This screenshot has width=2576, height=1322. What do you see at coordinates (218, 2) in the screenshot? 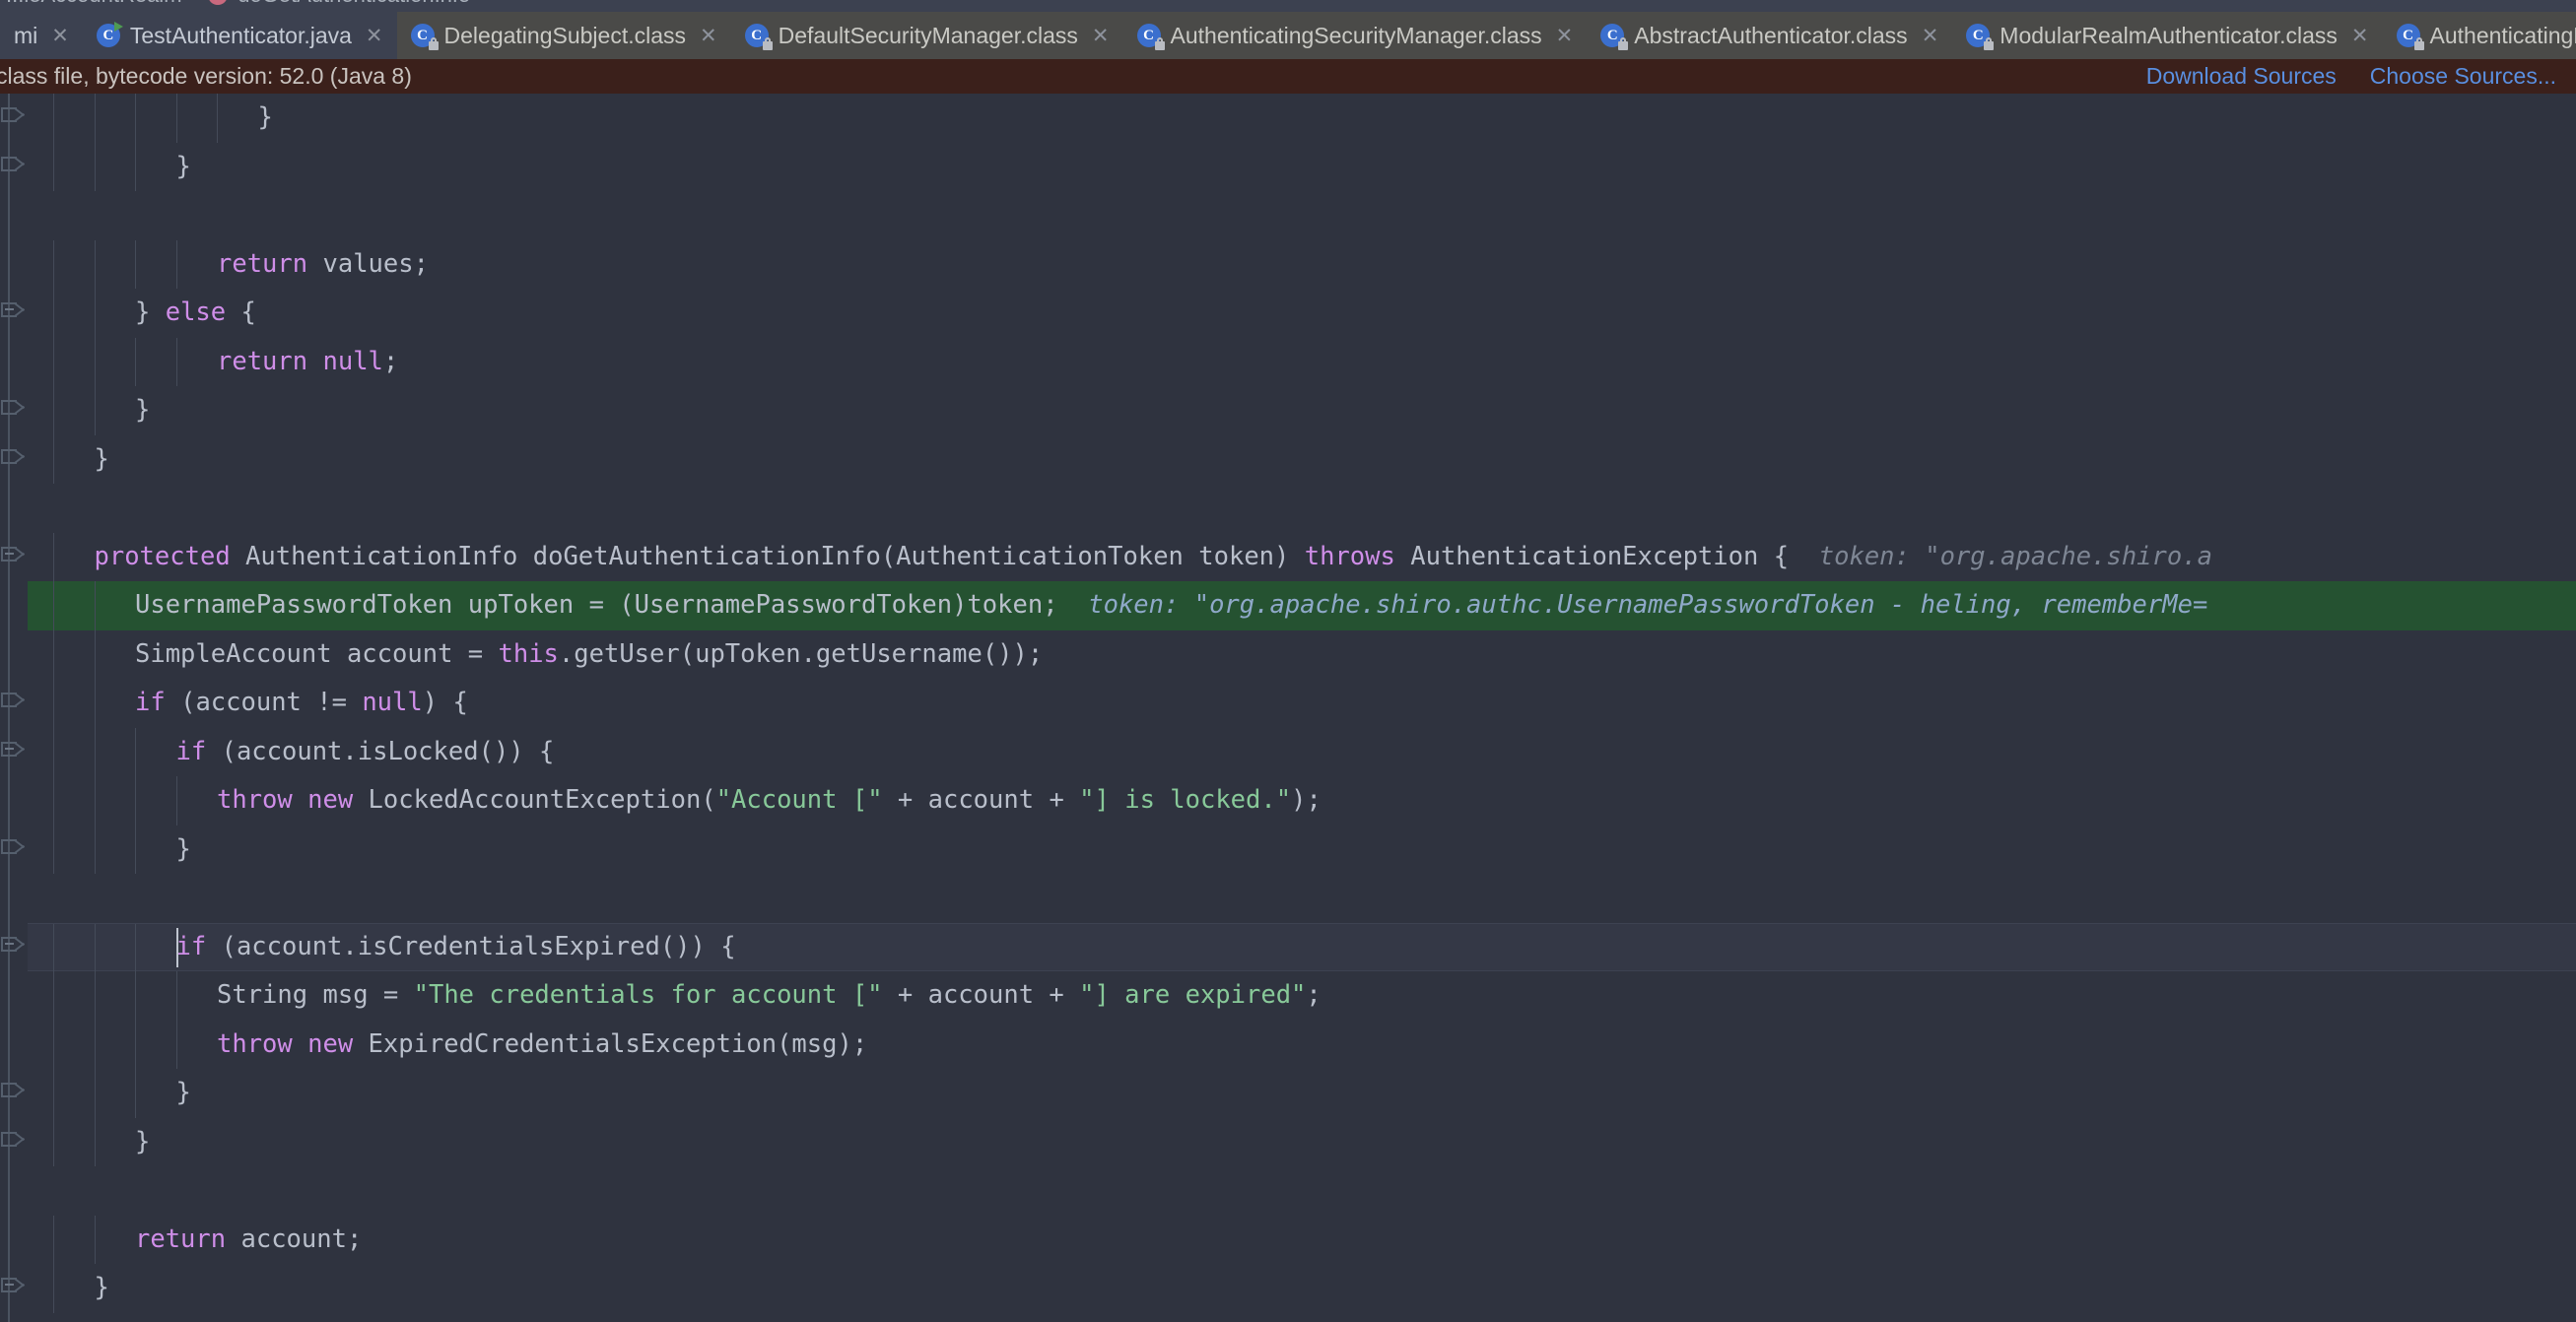
I see `method-icon` at bounding box center [218, 2].